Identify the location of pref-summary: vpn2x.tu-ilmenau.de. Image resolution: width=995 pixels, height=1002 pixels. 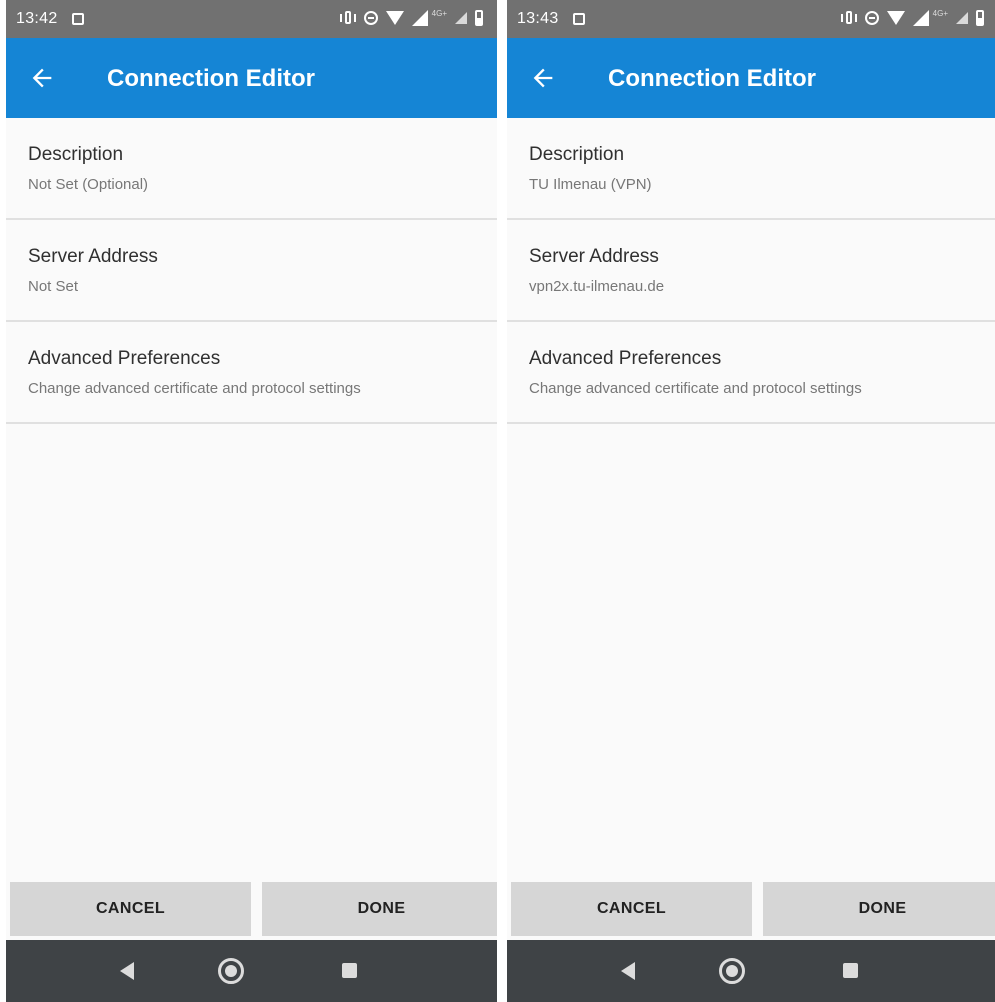
(597, 286).